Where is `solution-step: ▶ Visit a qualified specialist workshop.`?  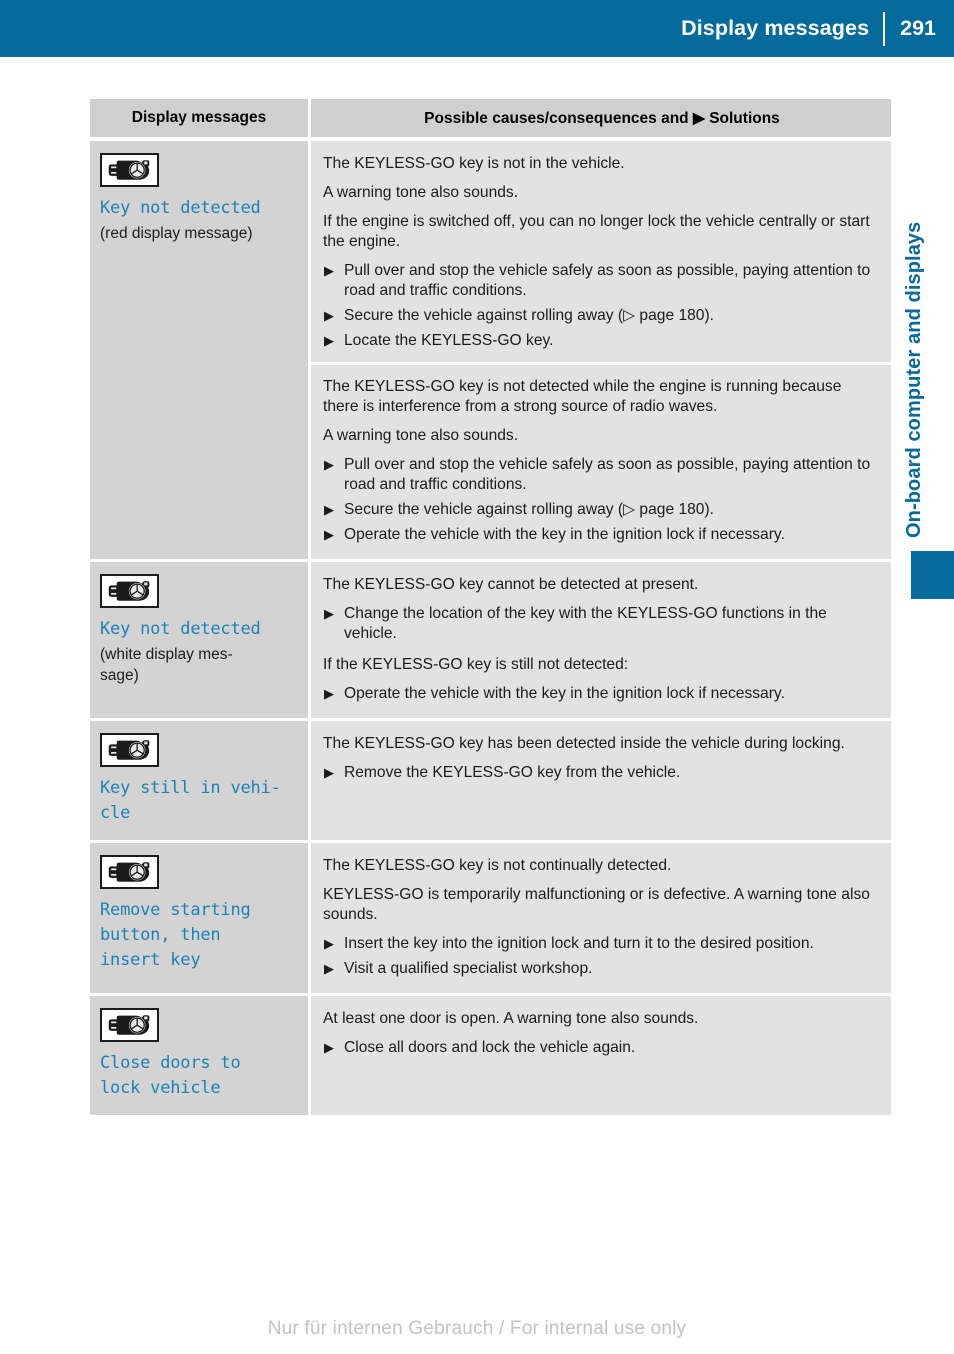
solution-step: ▶ Visit a qualified specialist workshop. is located at coordinates (458, 968).